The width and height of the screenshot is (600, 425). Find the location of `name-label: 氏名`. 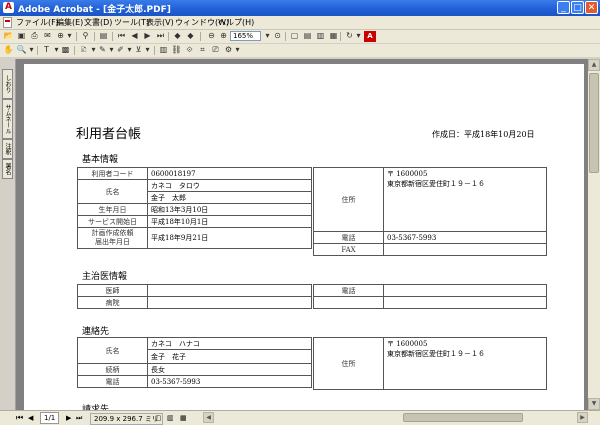

name-label: 氏名 is located at coordinates (112, 191).